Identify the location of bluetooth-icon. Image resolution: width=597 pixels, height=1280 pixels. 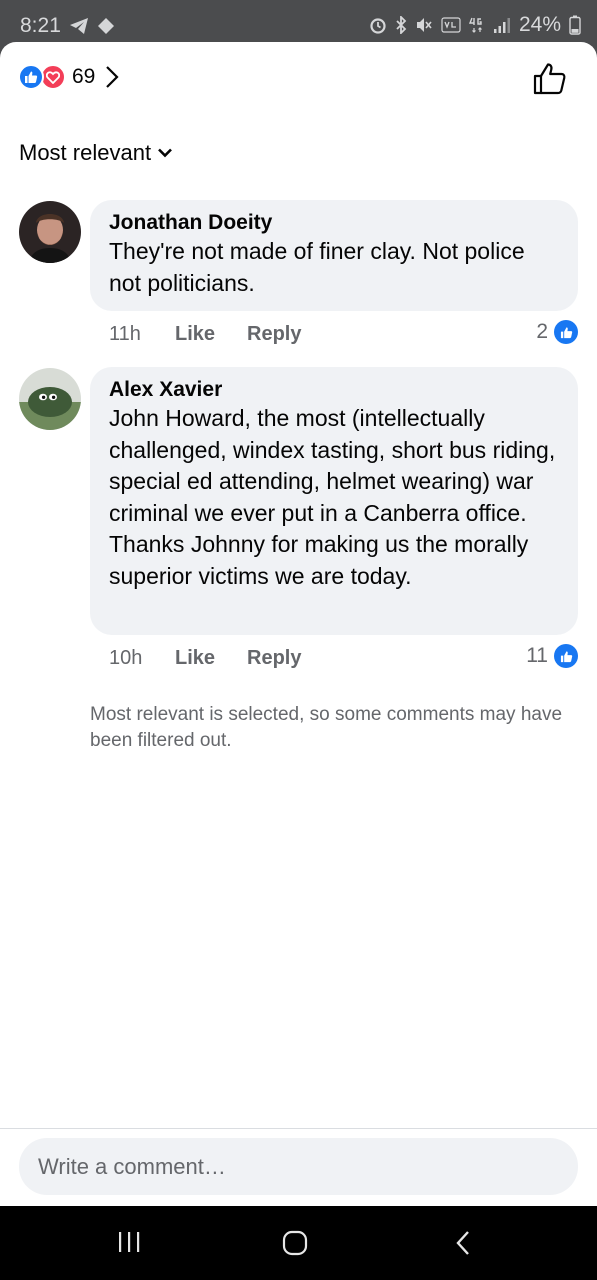
(401, 25).